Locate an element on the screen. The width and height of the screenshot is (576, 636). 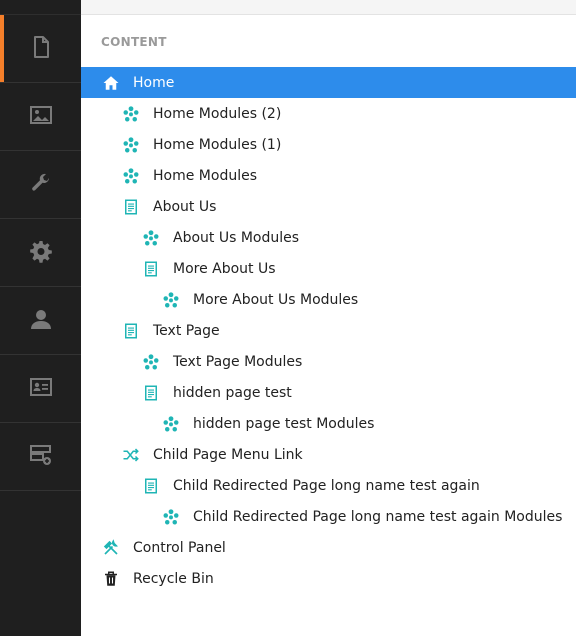
tree-node-label: hidden page test Modules is located at coordinates (284, 423).